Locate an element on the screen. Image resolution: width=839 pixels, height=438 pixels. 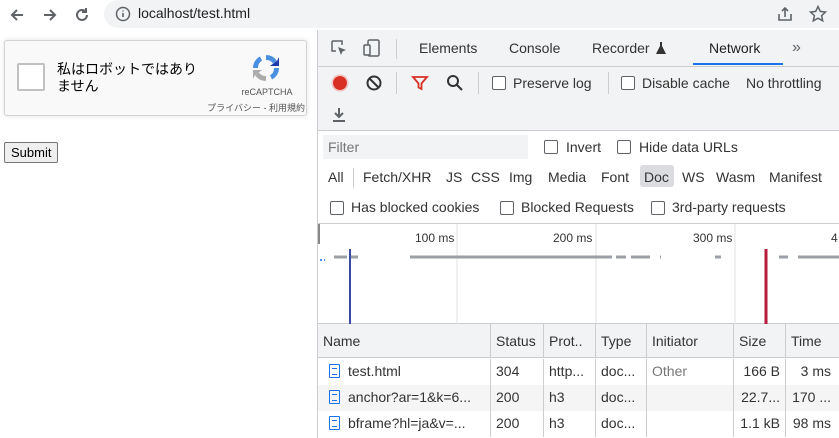
request-status: 304 is located at coordinates (517, 372).